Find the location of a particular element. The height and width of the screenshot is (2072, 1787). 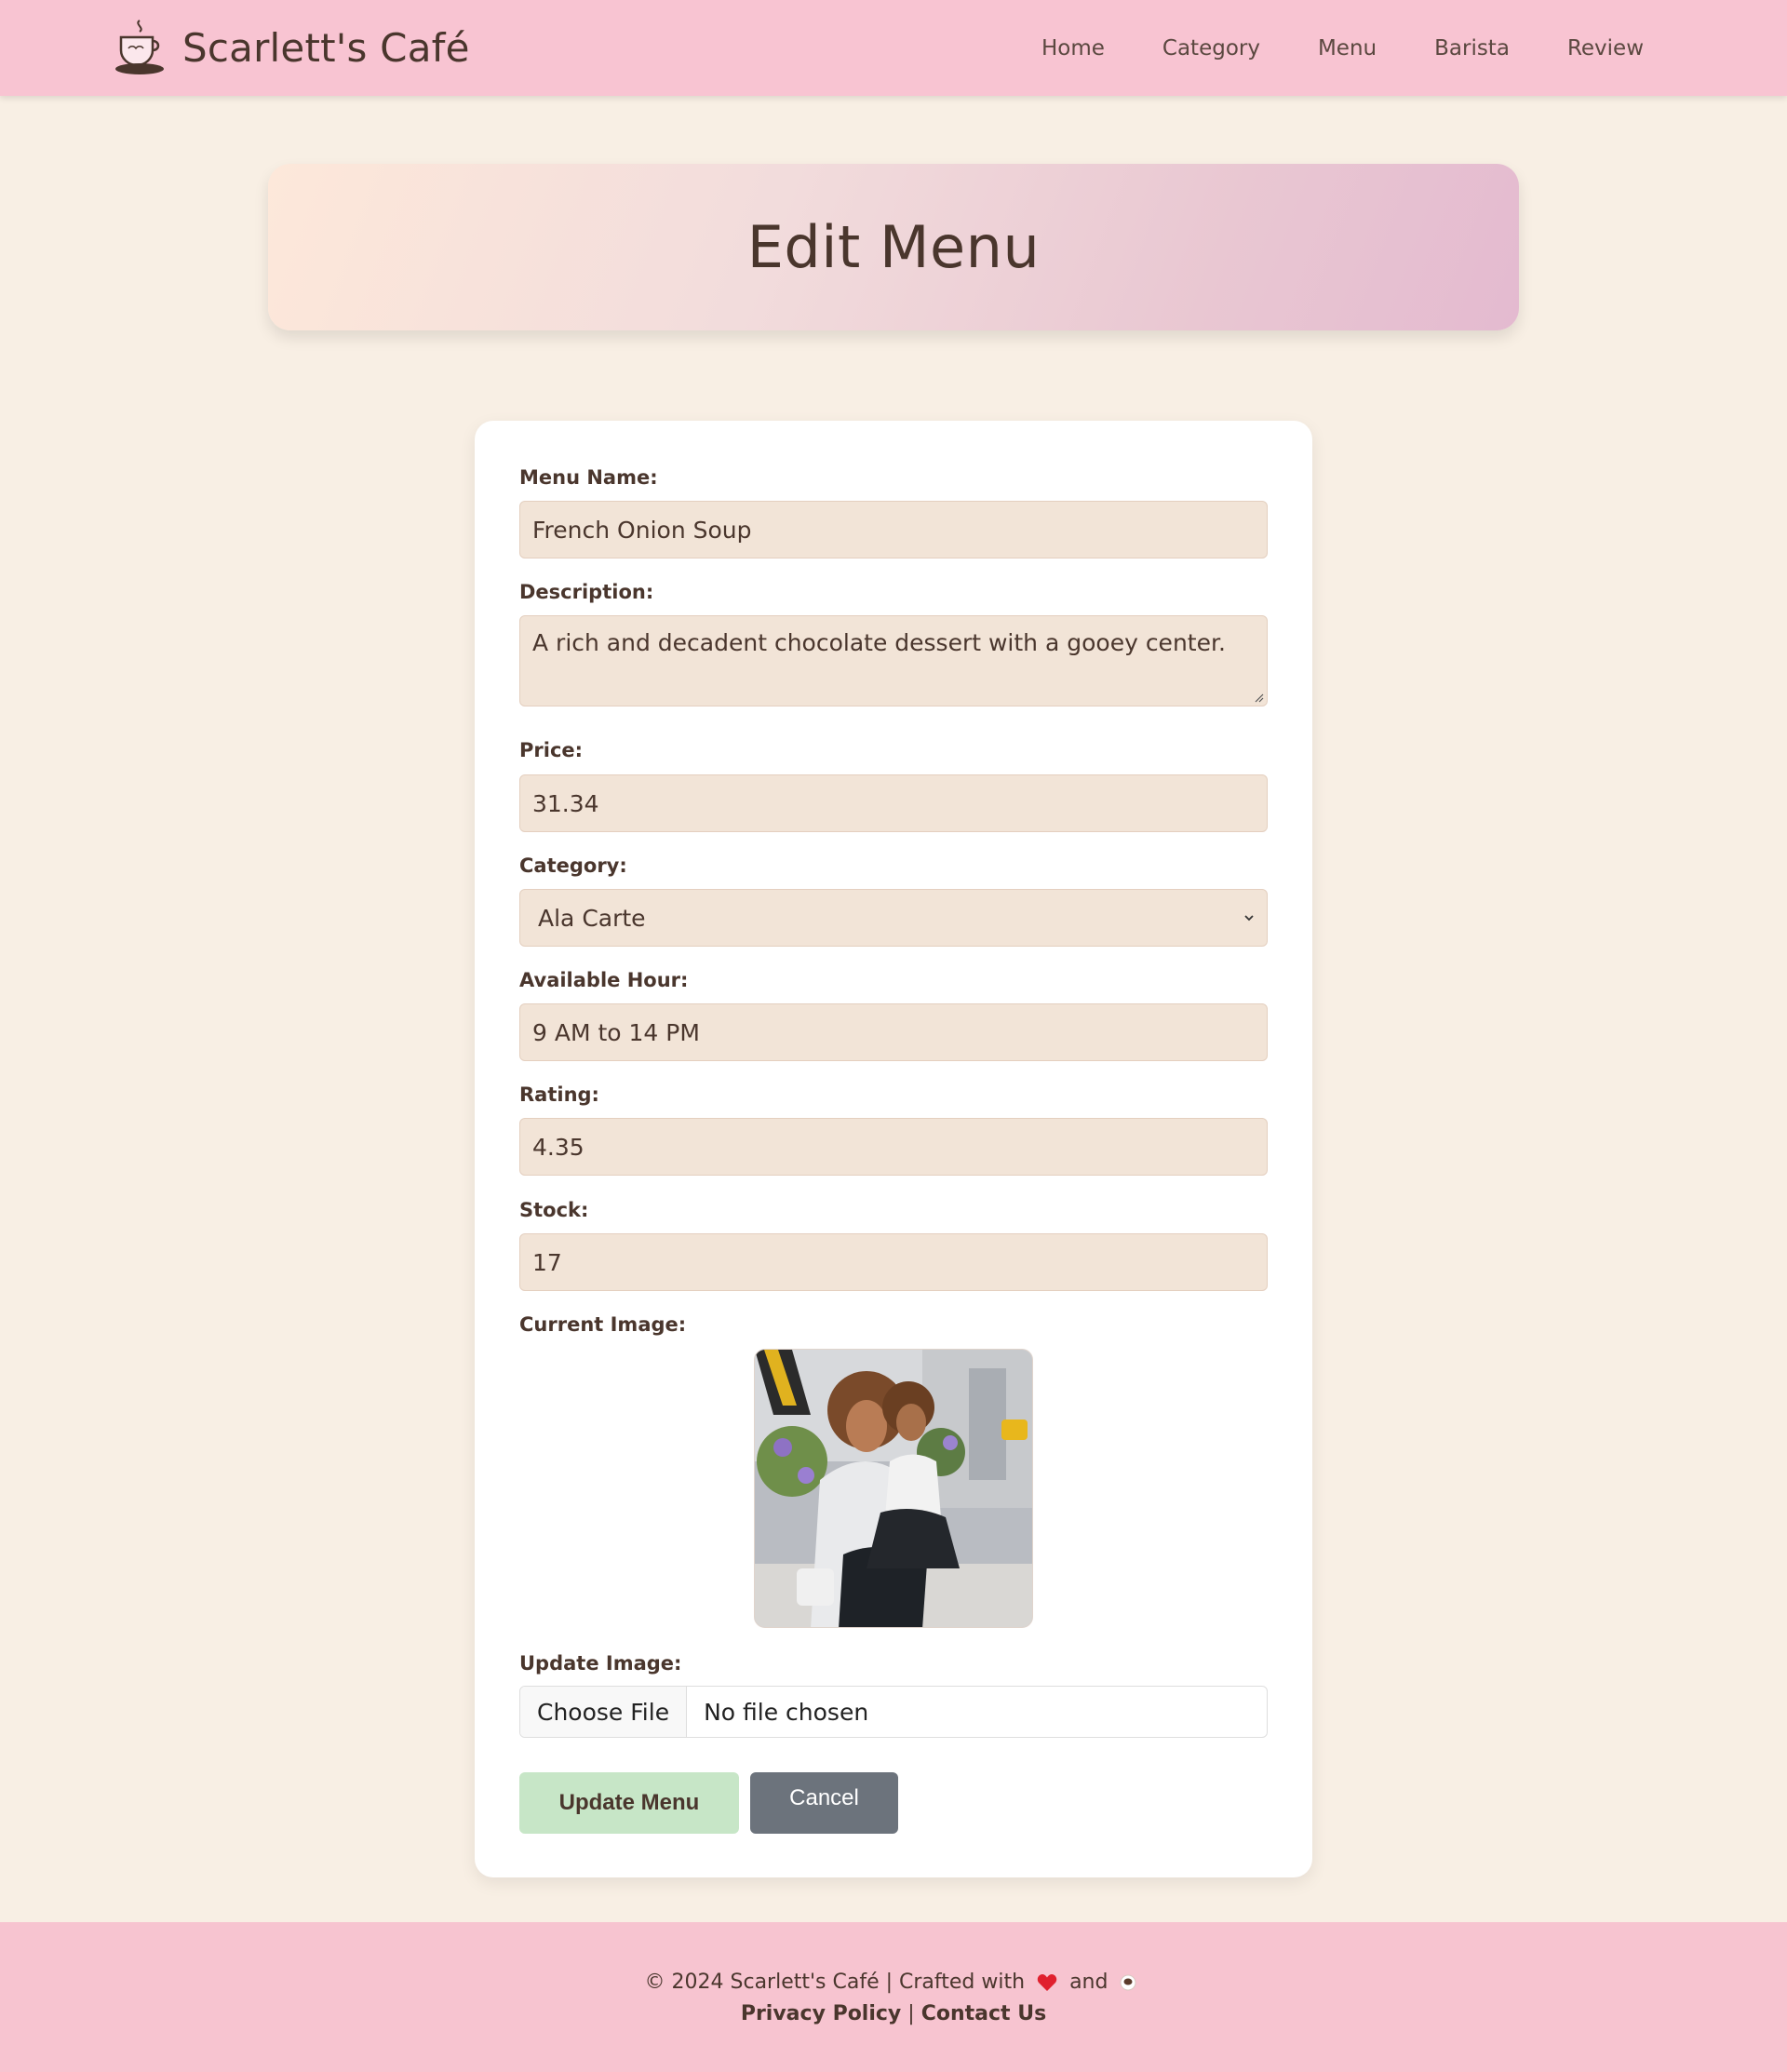

stock-label: Stock: is located at coordinates (554, 1210).